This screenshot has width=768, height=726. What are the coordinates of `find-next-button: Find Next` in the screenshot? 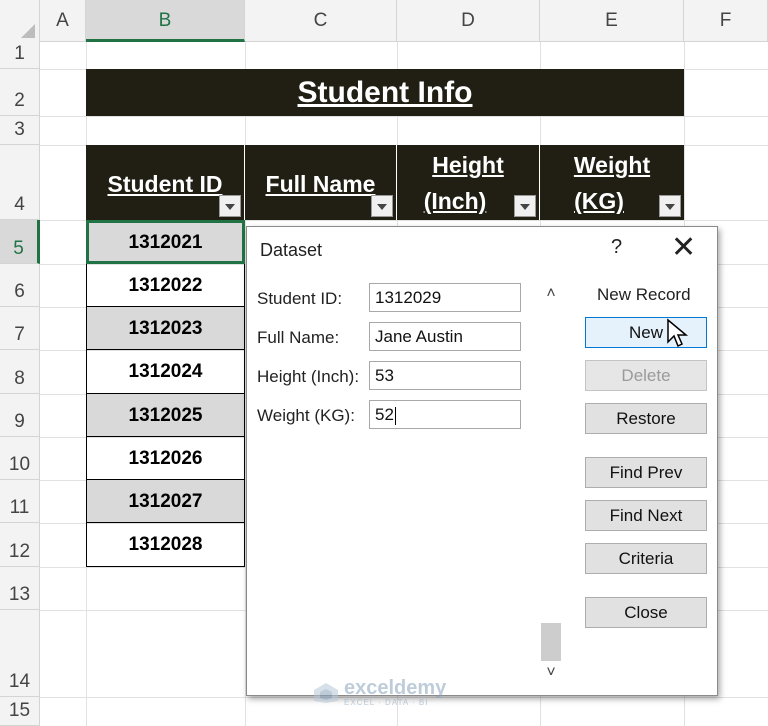 It's located at (646, 515).